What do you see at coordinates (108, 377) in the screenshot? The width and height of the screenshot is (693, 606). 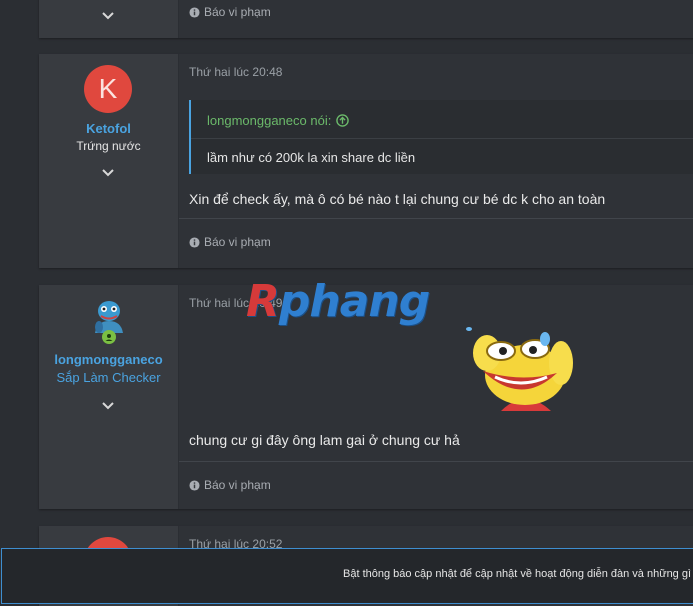 I see `user-title: Sắp Làm Checker` at bounding box center [108, 377].